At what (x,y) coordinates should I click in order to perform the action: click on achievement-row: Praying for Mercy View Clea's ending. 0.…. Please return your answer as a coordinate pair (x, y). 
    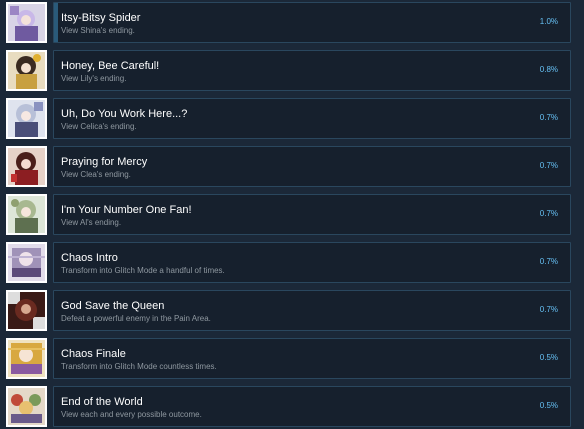
    Looking at the image, I should click on (288, 166).